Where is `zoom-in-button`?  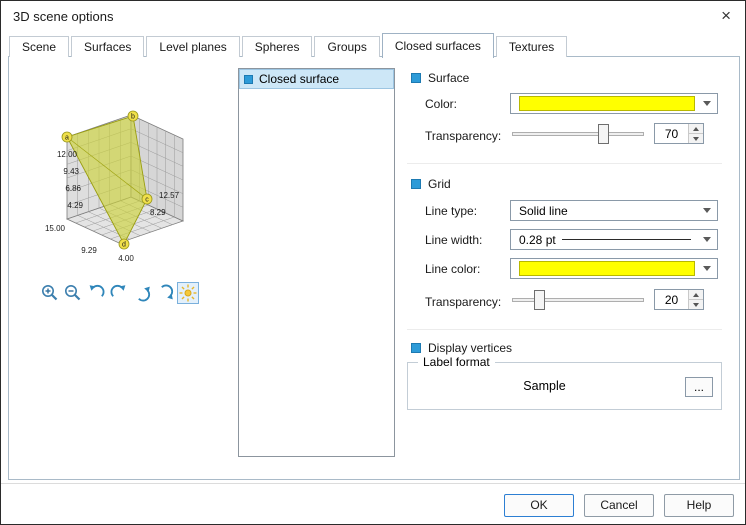 zoom-in-button is located at coordinates (50, 293).